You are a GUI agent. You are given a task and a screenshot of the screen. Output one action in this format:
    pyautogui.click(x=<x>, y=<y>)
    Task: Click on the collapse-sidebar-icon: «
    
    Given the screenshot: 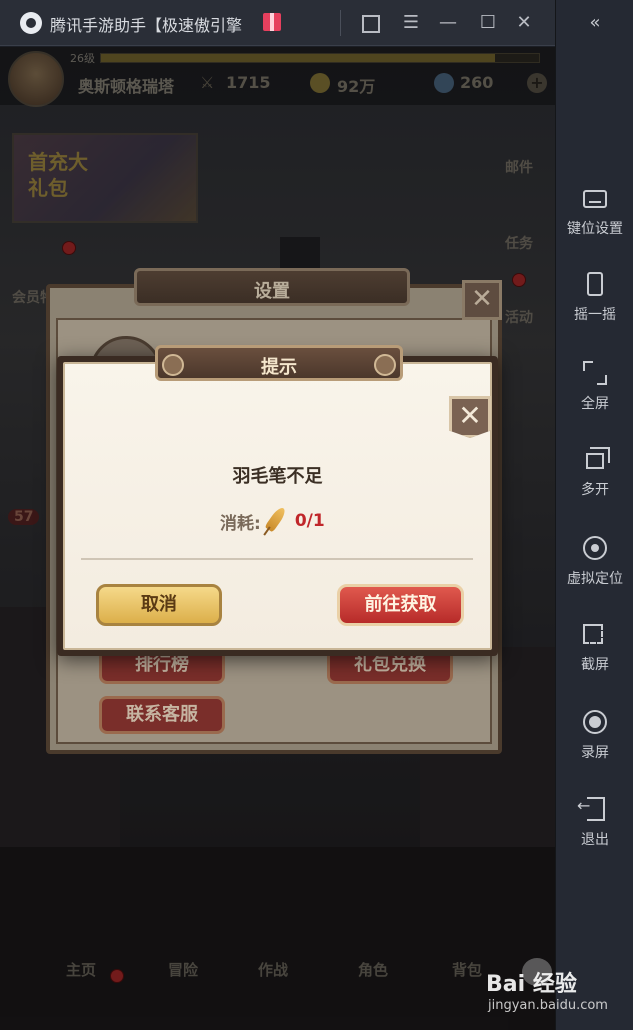 What is the action you would take?
    pyautogui.click(x=594, y=22)
    